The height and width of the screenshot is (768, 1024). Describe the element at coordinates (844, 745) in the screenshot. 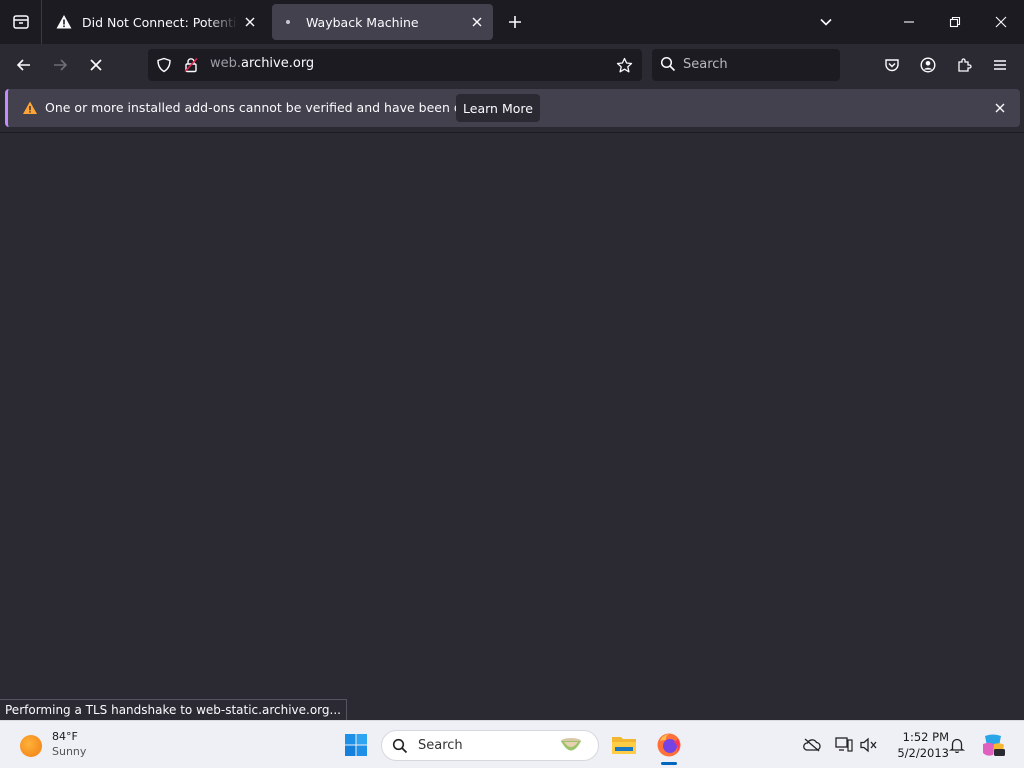

I see `network-icon` at that location.